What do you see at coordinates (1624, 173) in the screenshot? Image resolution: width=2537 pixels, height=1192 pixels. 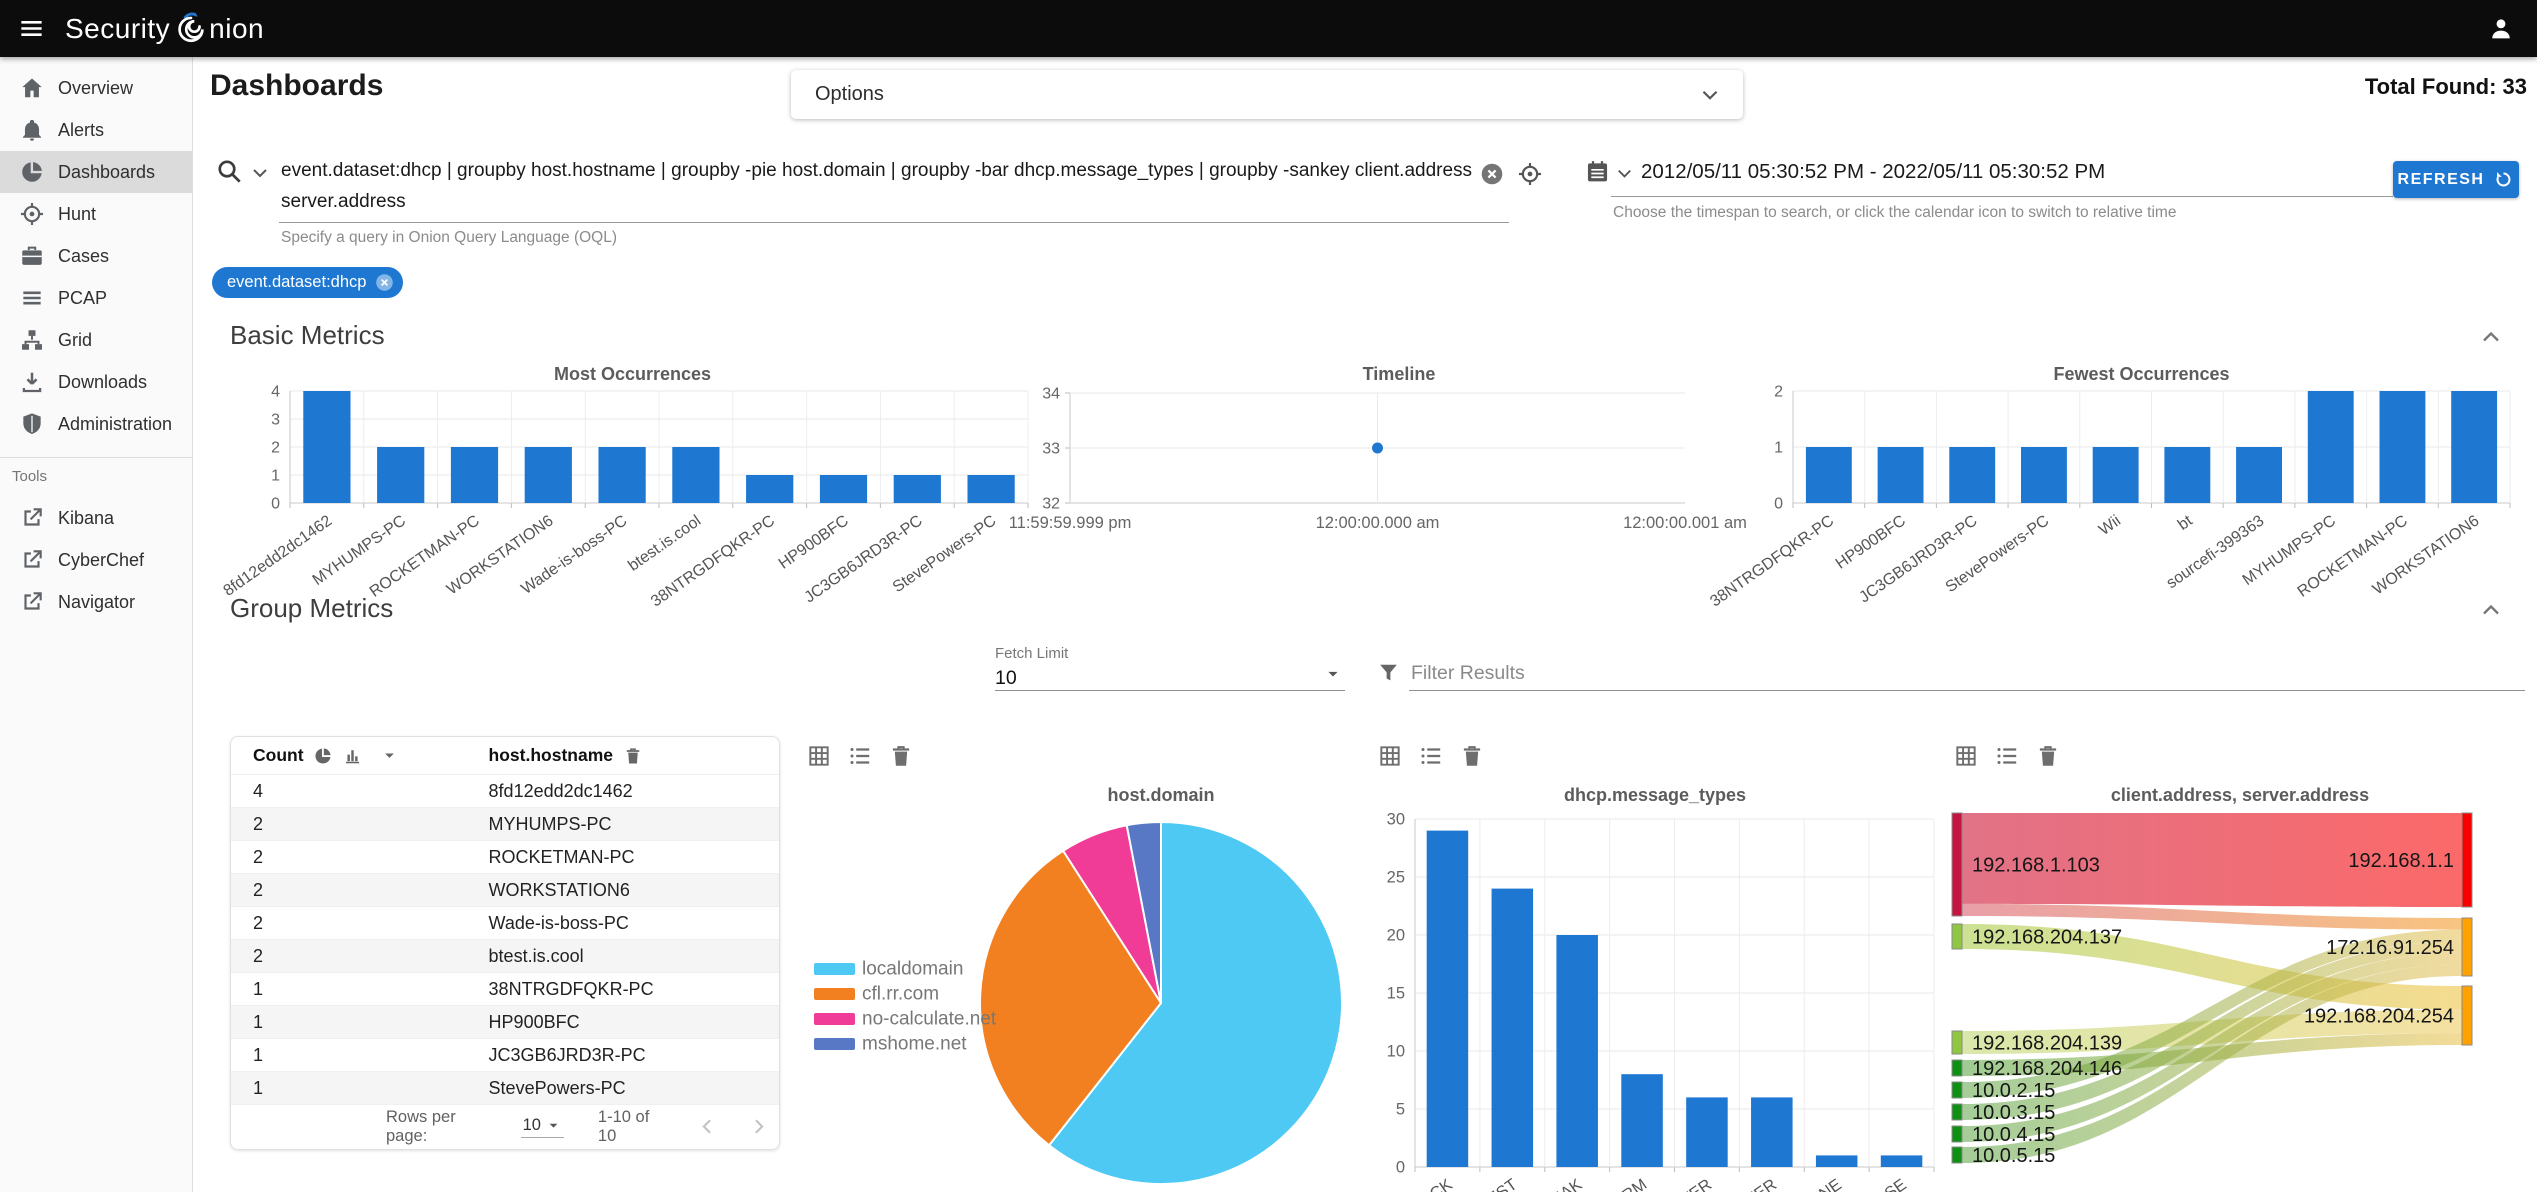 I see `timerange-chevron-down-icon` at bounding box center [1624, 173].